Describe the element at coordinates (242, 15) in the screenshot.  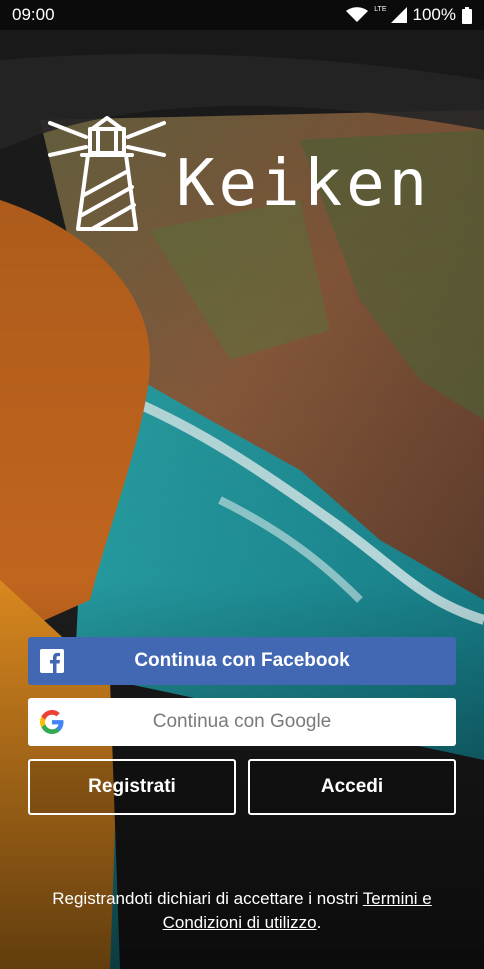
I see `status-bar: 09:00 LTE 100%` at that location.